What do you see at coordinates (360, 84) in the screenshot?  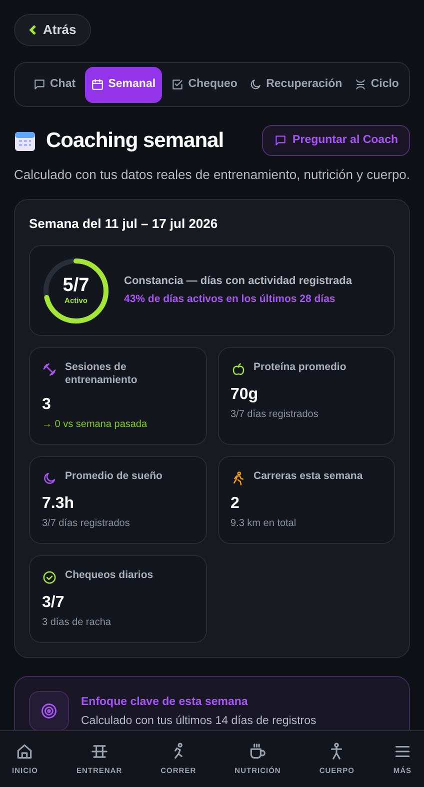 I see `hourglass-icon` at bounding box center [360, 84].